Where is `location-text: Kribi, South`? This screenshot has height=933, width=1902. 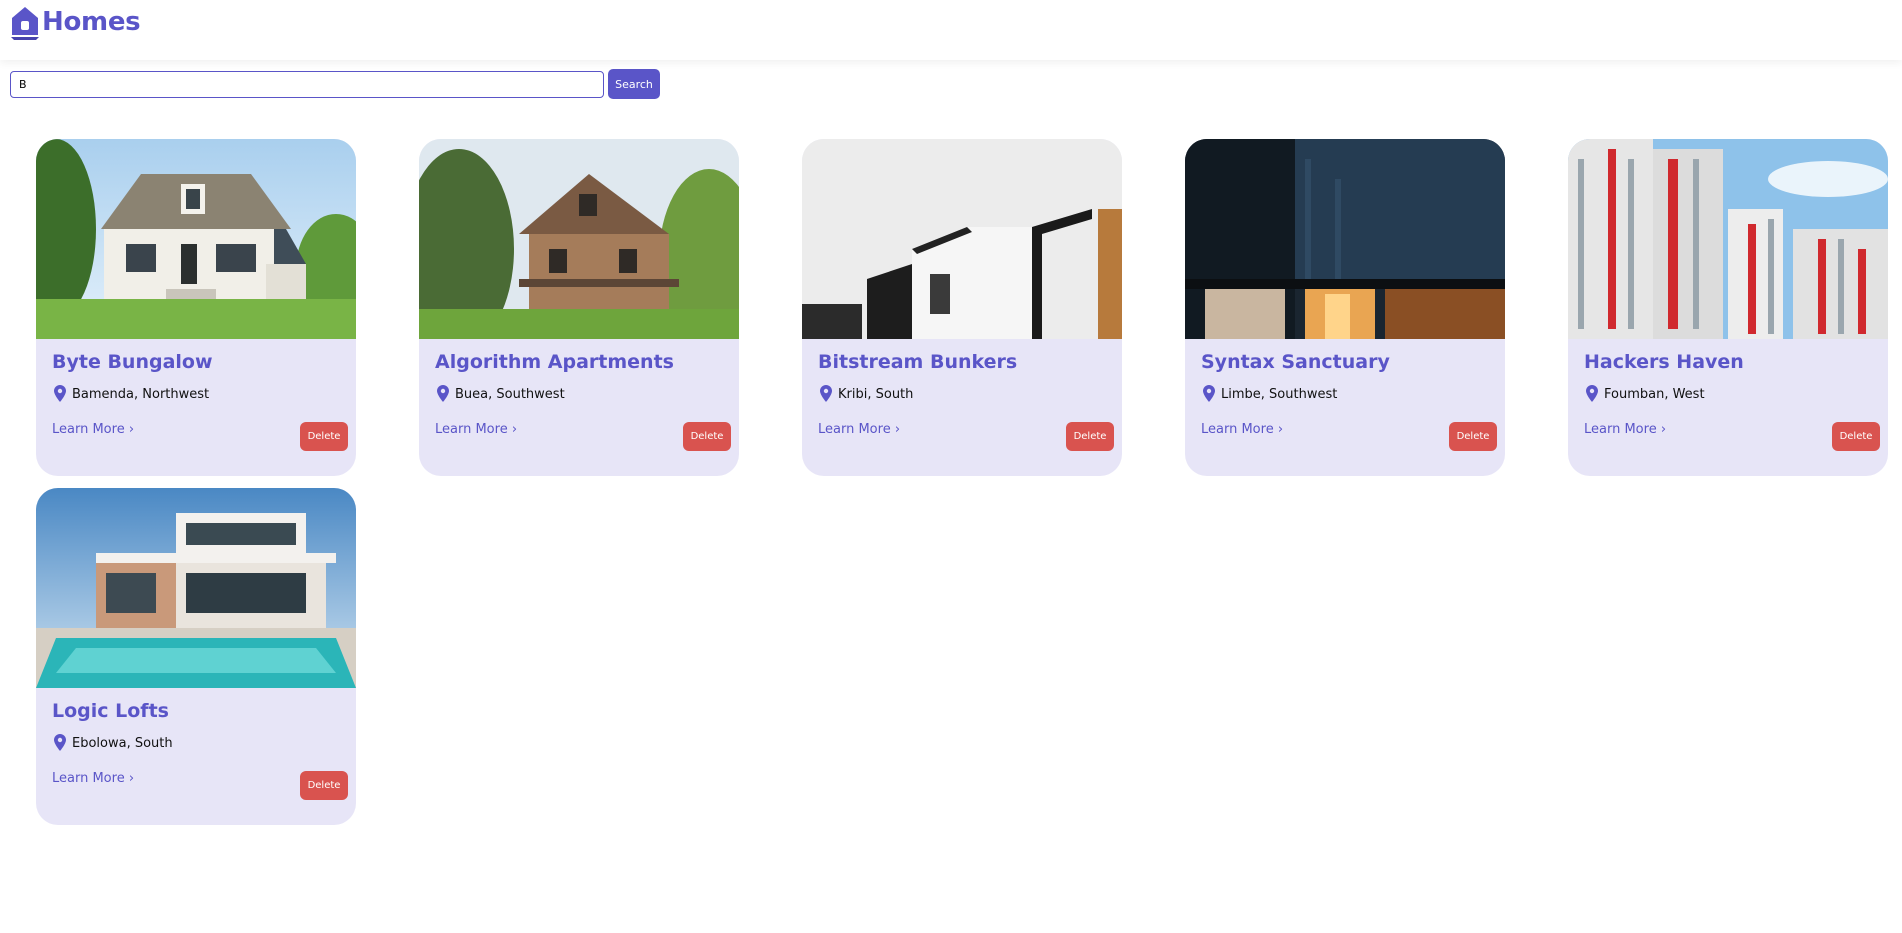
location-text: Kribi, South is located at coordinates (876, 394).